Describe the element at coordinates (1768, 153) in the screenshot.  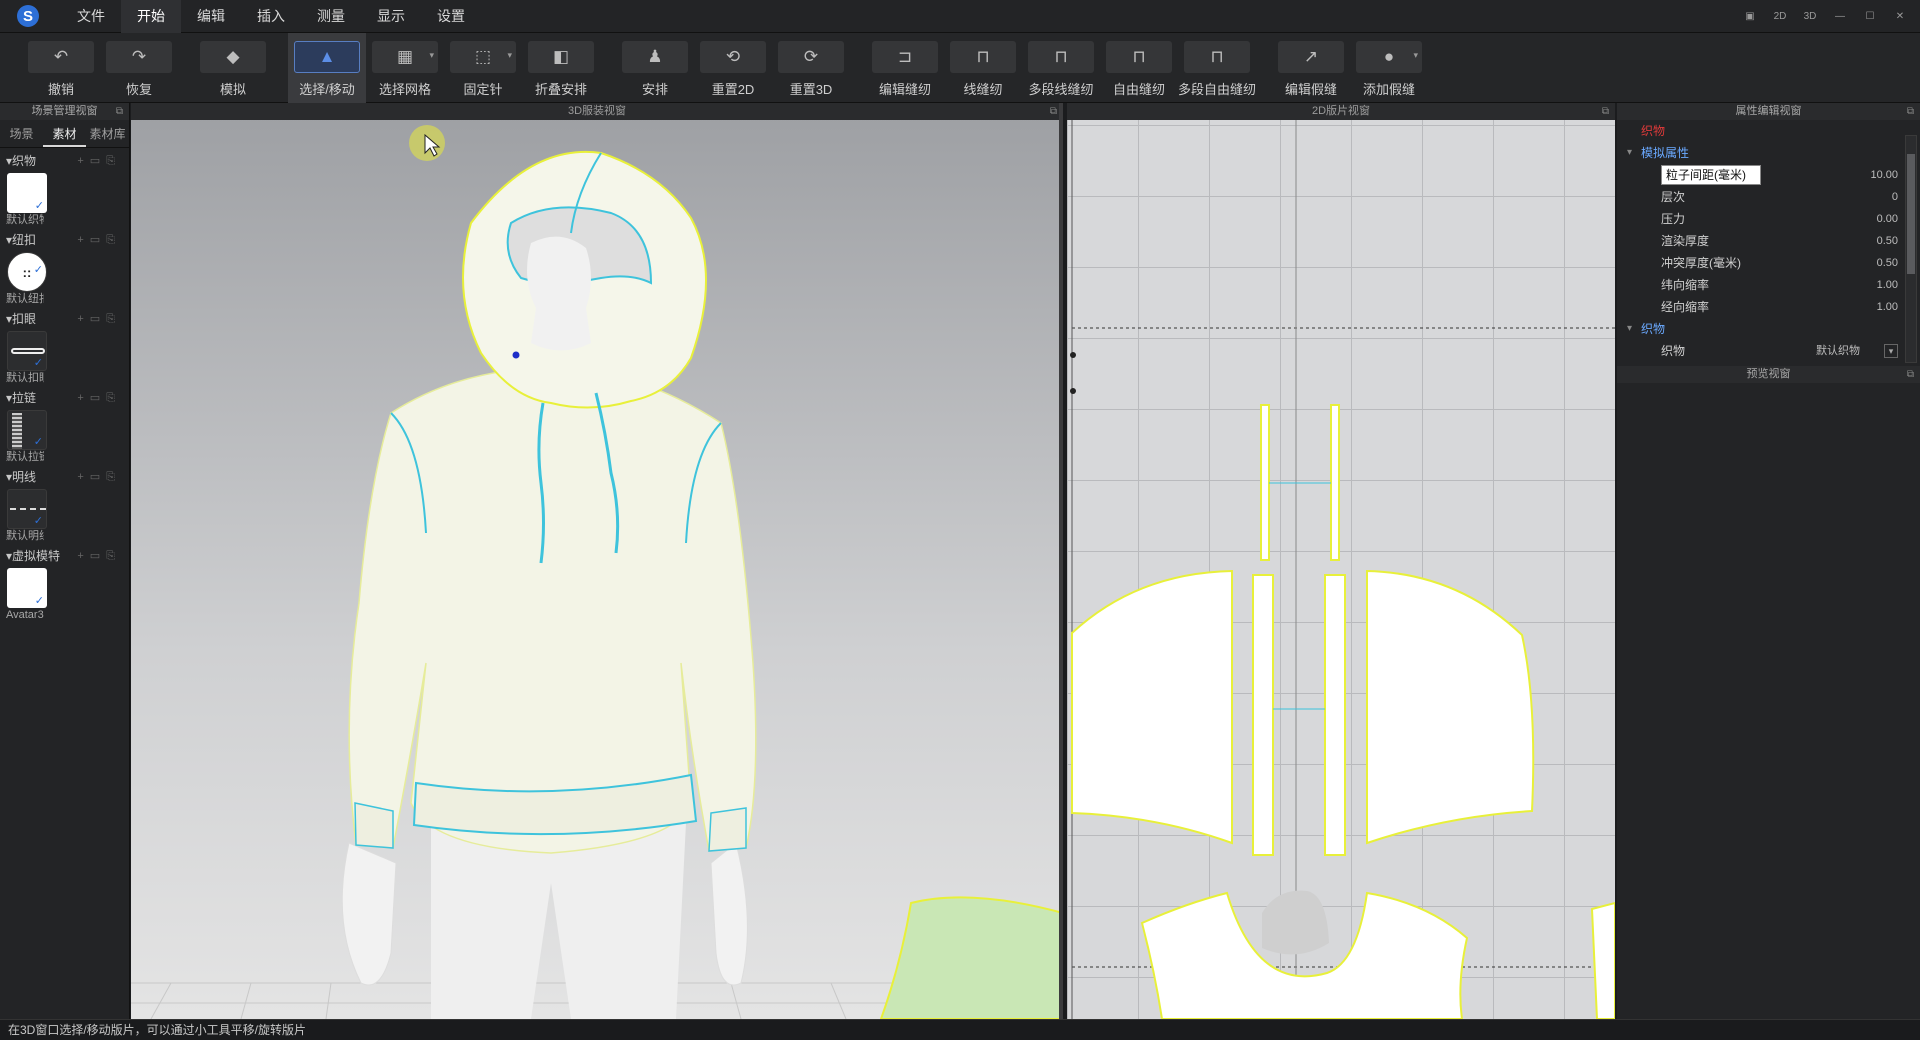
I see `property-section-header: 模拟属性` at that location.